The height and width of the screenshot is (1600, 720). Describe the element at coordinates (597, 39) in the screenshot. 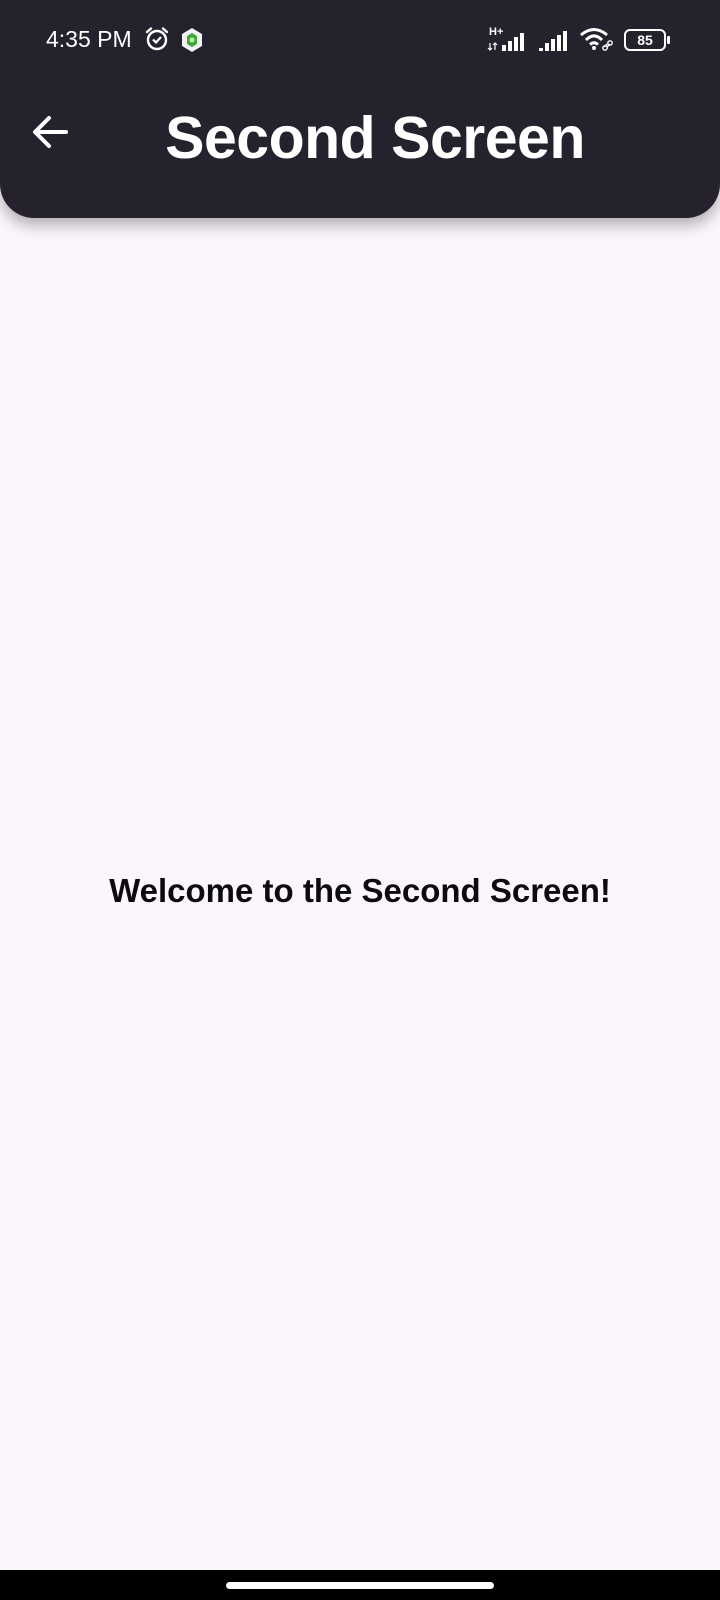

I see `wifi-icon` at that location.